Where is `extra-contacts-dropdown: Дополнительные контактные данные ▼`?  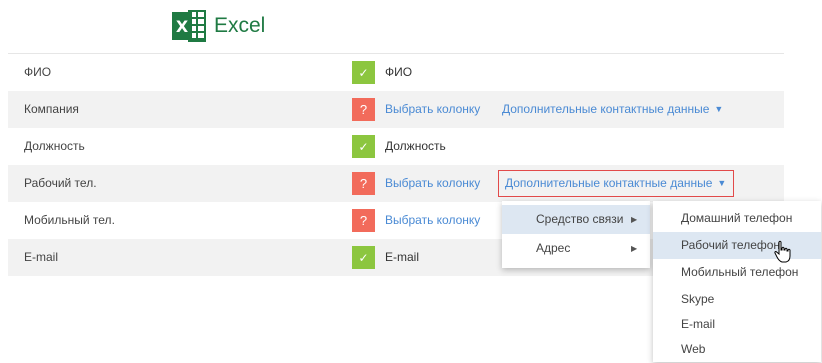
extra-contacts-dropdown: Дополнительные контактные данные ▼ is located at coordinates (612, 109).